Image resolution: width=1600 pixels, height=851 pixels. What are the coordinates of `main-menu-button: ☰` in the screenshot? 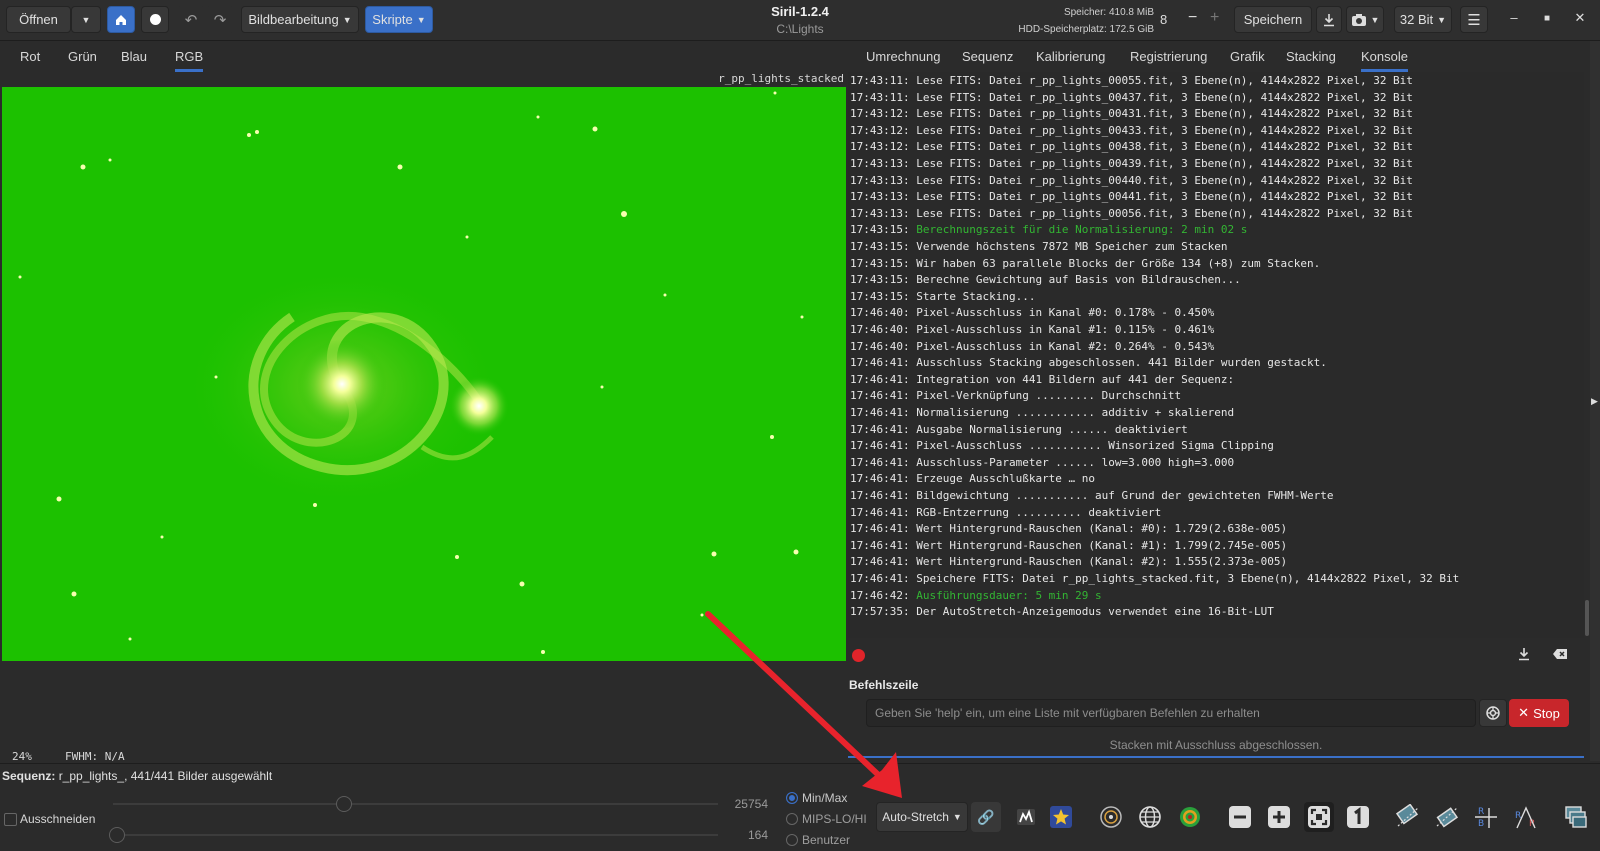 It's located at (1474, 19).